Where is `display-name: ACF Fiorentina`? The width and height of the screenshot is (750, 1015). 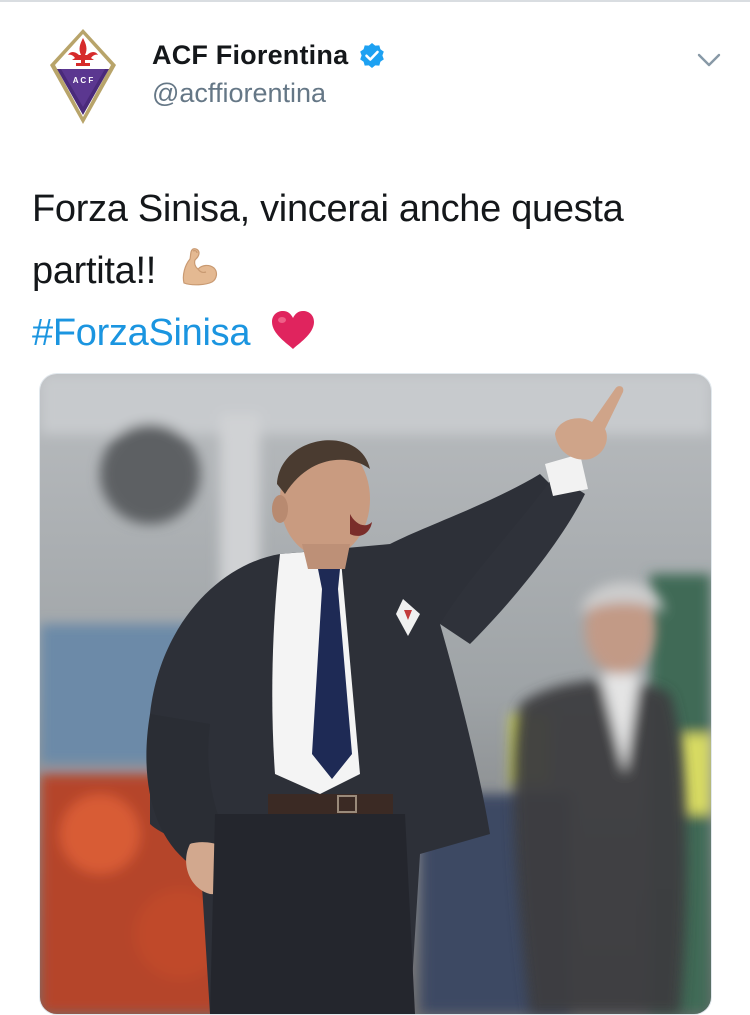
display-name: ACF Fiorentina is located at coordinates (250, 55).